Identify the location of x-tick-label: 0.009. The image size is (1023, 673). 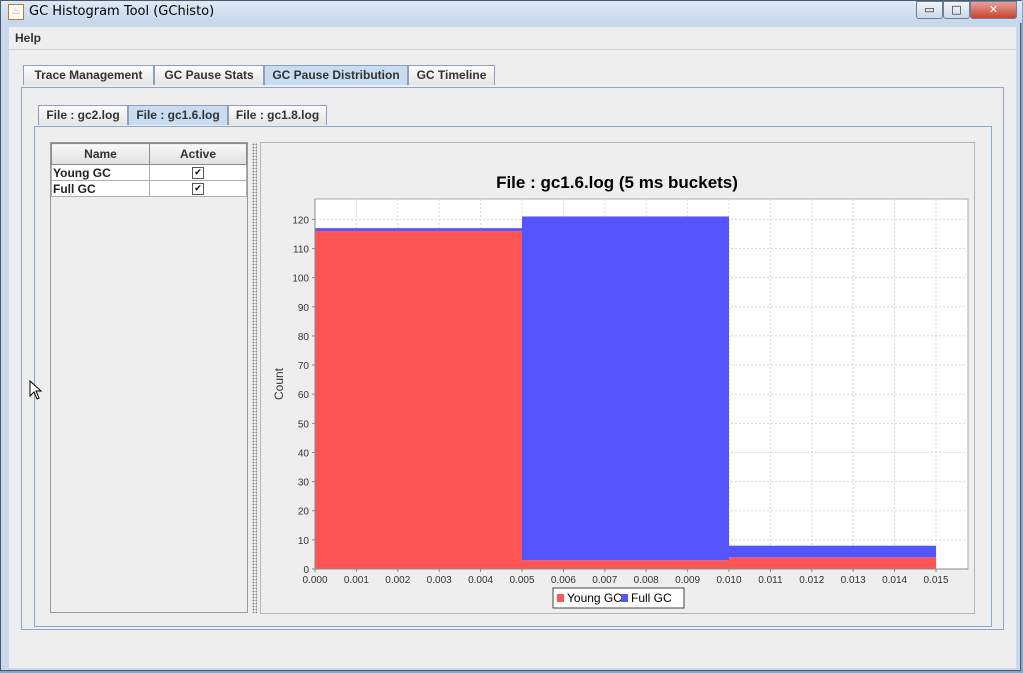
(687, 580).